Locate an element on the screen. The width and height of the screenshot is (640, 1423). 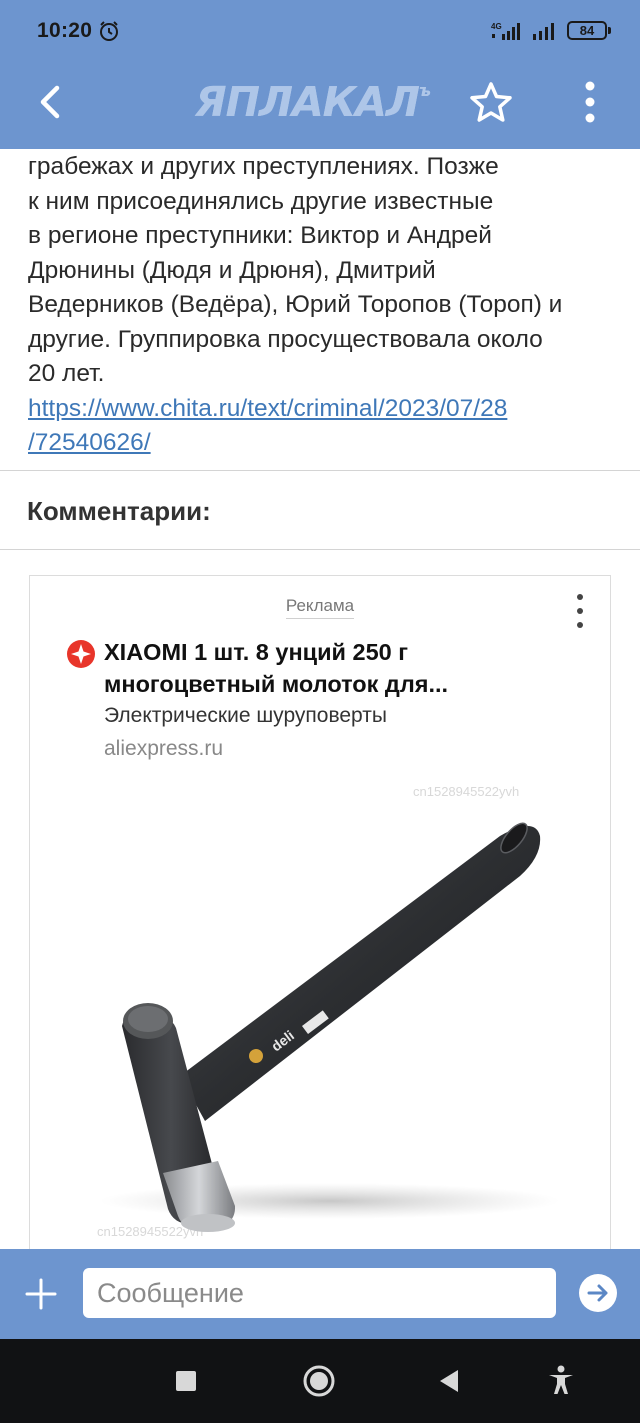
svg-text: cn1528945522yvh is located at coordinates (466, 791).